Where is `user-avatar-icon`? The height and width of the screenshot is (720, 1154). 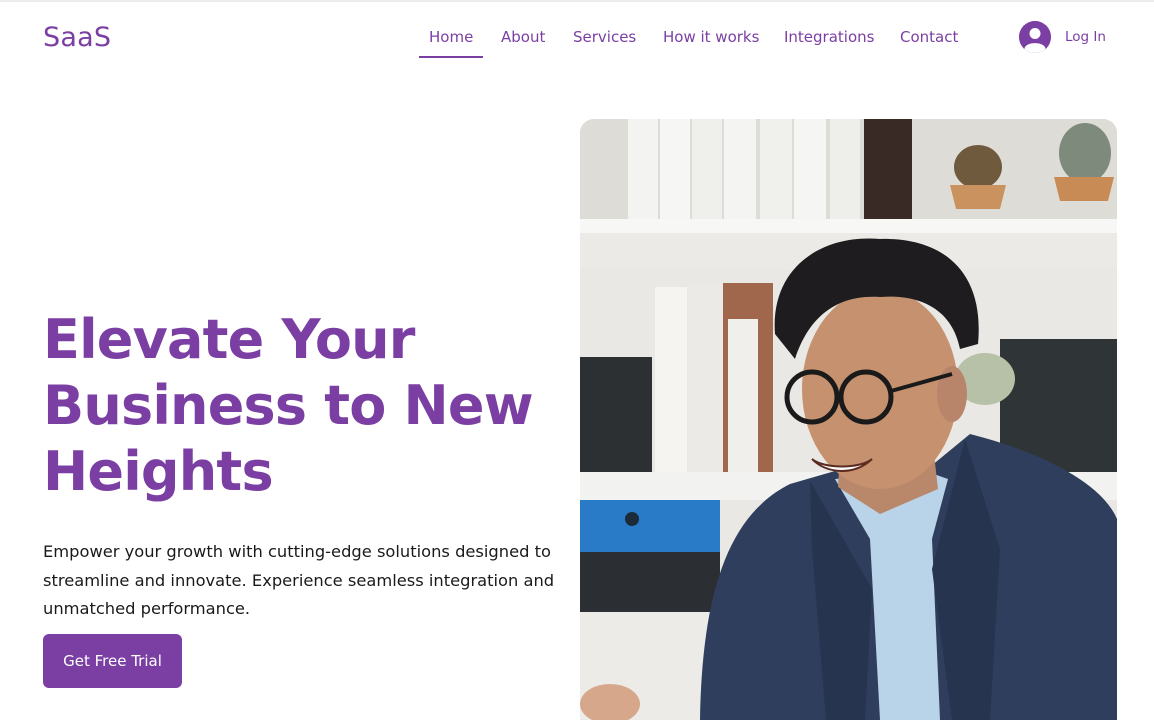
user-avatar-icon is located at coordinates (1035, 37).